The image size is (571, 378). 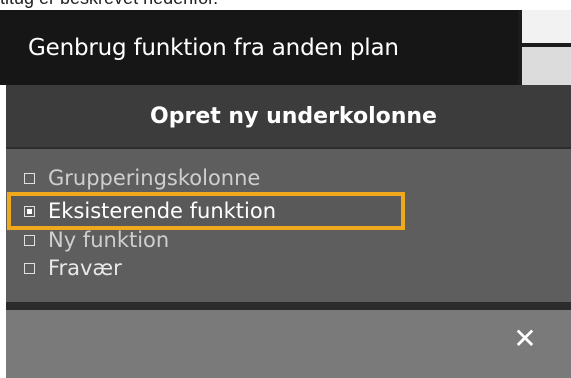 I want to click on option-eksisterende-funktion: Eksisterende funktion, so click(x=150, y=211).